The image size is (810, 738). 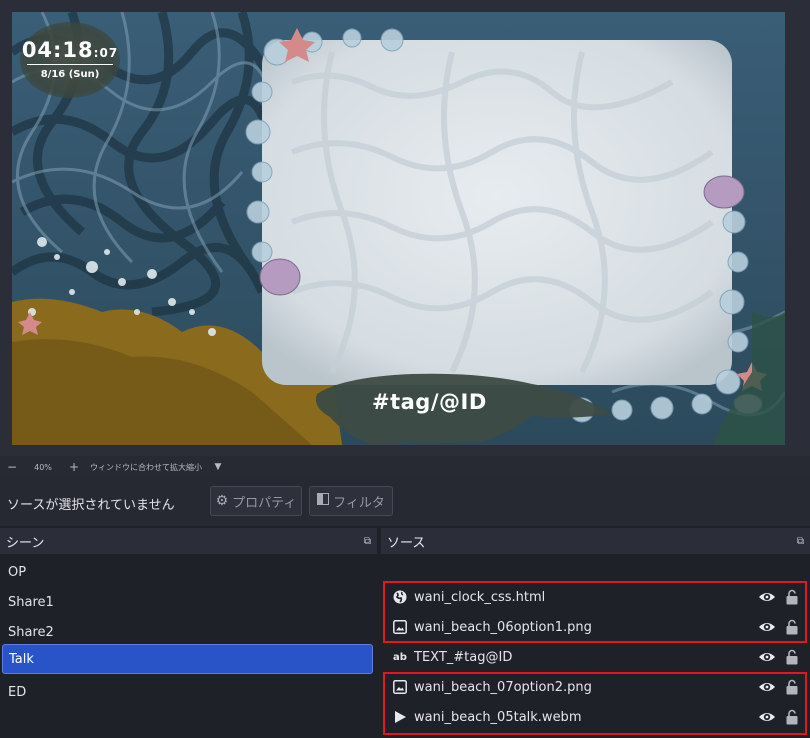 What do you see at coordinates (91, 505) in the screenshot?
I see `no-source-selected-label: ソースが選択されていません` at bounding box center [91, 505].